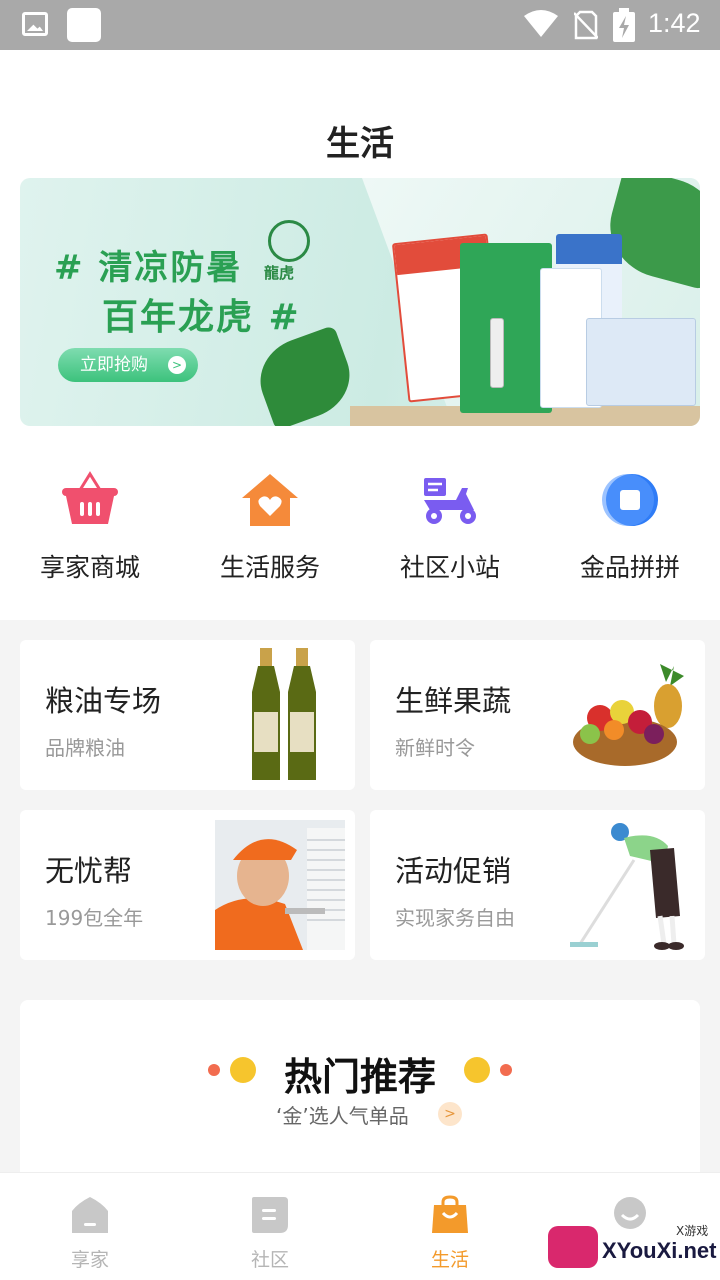 The image size is (720, 1280). What do you see at coordinates (450, 1233) in the screenshot?
I see `tab-life: 生活` at bounding box center [450, 1233].